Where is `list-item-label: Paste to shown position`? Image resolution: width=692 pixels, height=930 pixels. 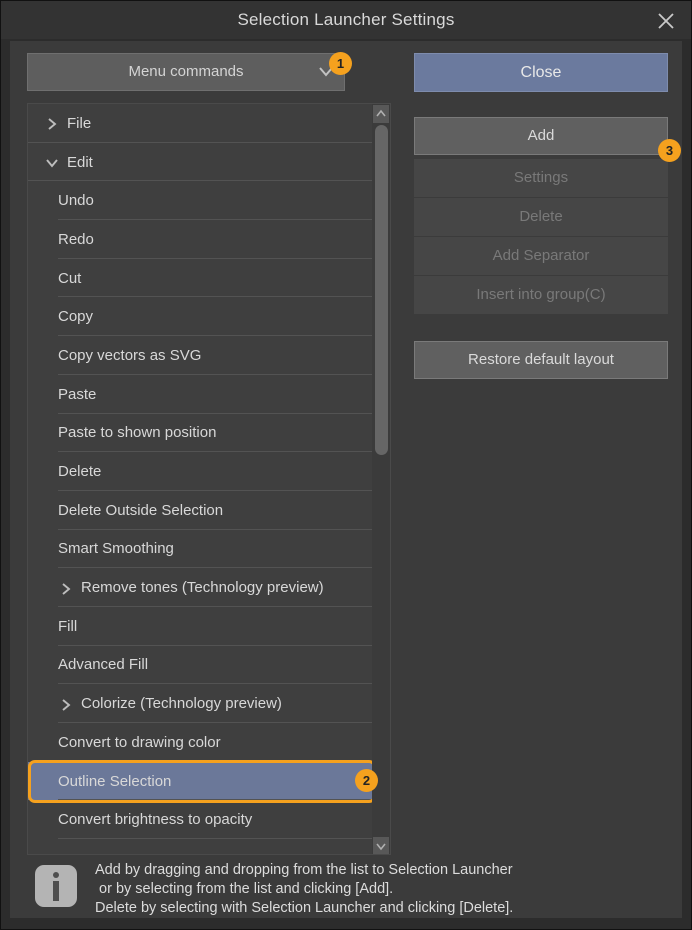
list-item-label: Paste to shown position is located at coordinates (137, 433).